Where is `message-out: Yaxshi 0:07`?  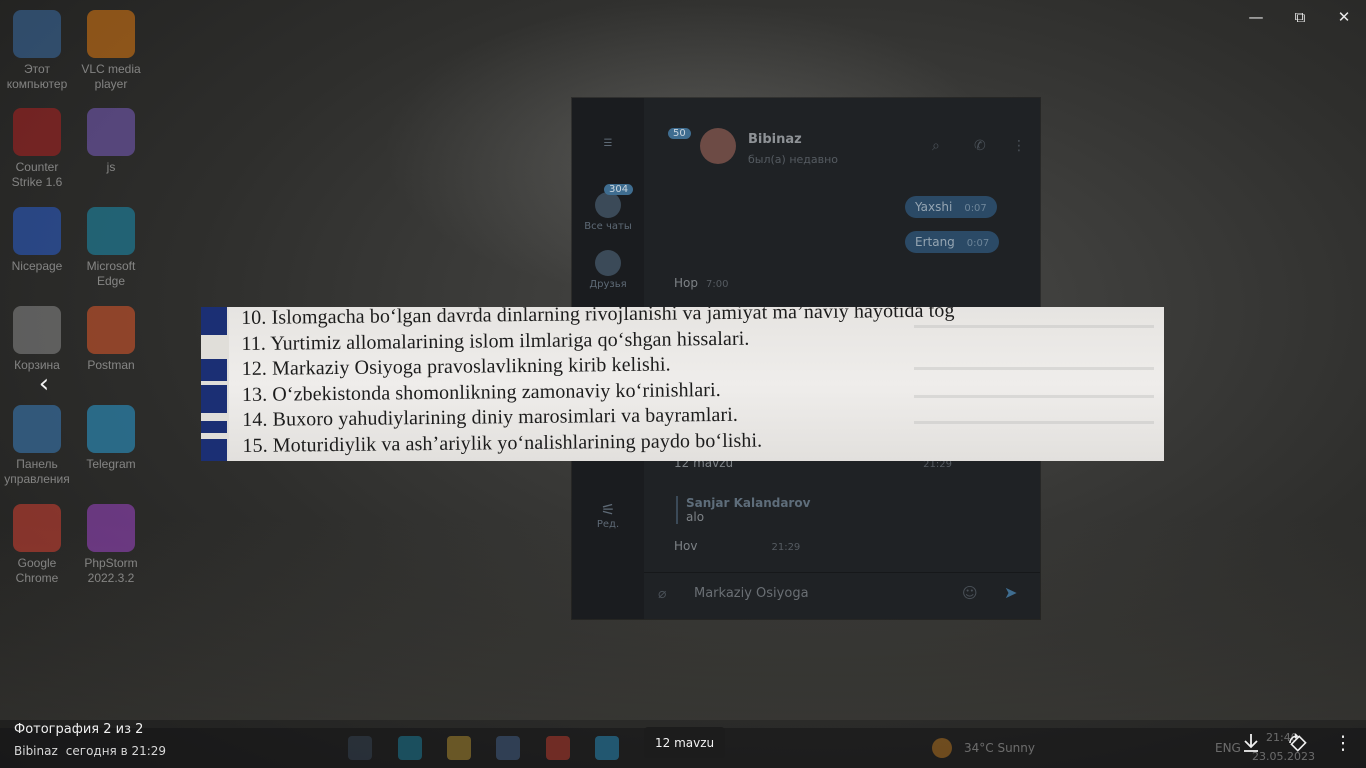
message-out: Yaxshi 0:07 is located at coordinates (951, 207).